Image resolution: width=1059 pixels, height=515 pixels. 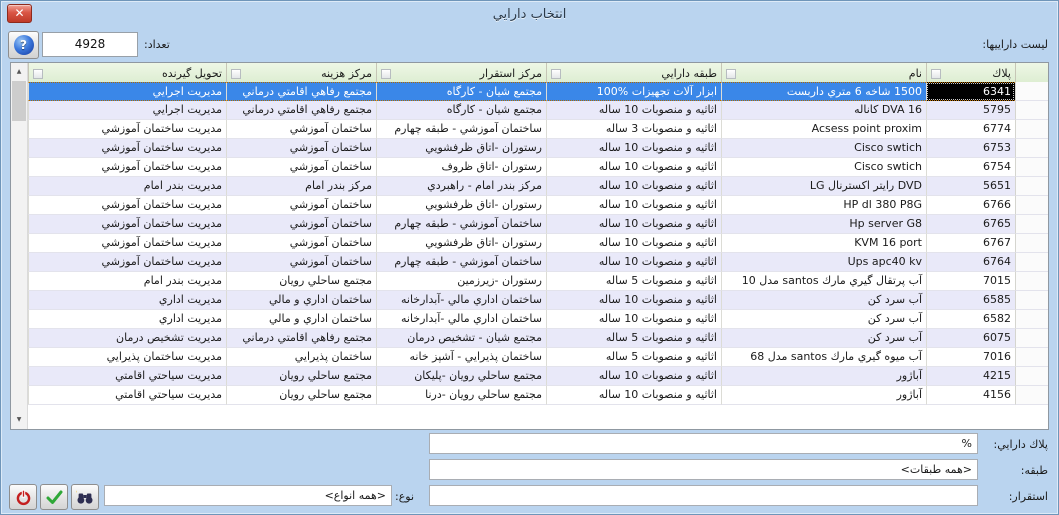 I want to click on cell-cost: مرکز بندر امام, so click(x=301, y=186).